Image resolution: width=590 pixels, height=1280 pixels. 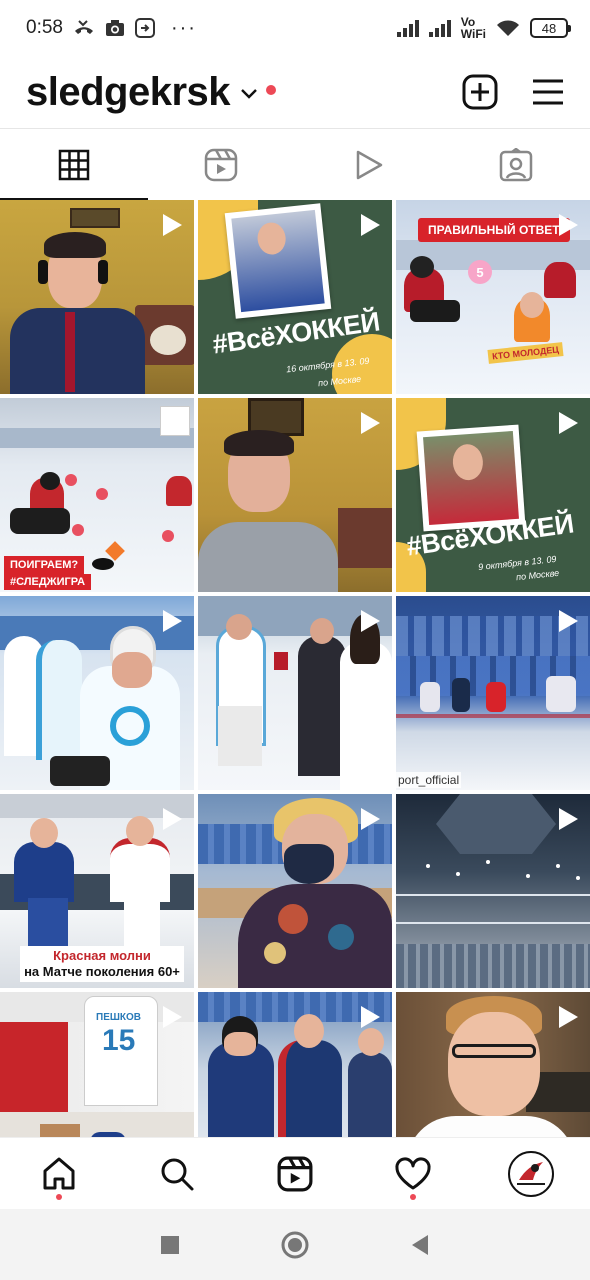 What do you see at coordinates (525, 353) in the screenshot?
I see `post-badge: КТО МОЛОДЕЦ` at bounding box center [525, 353].